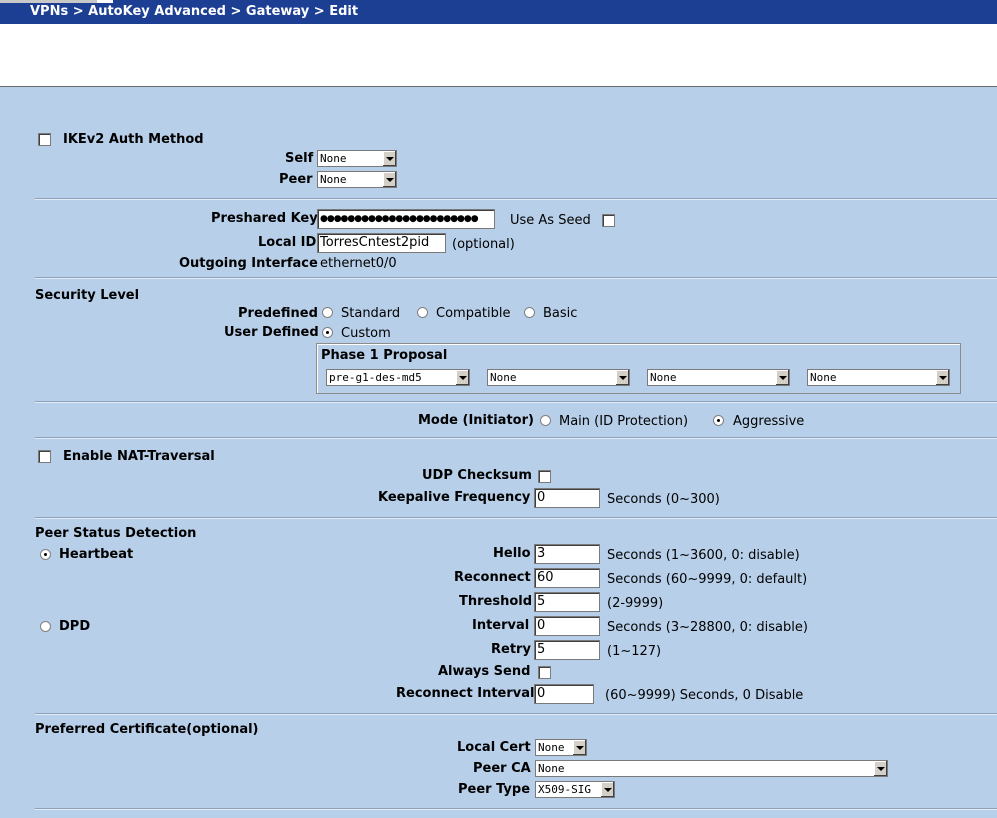 This screenshot has height=818, width=997. What do you see at coordinates (567, 578) in the screenshot?
I see `reconnect-input: 60` at bounding box center [567, 578].